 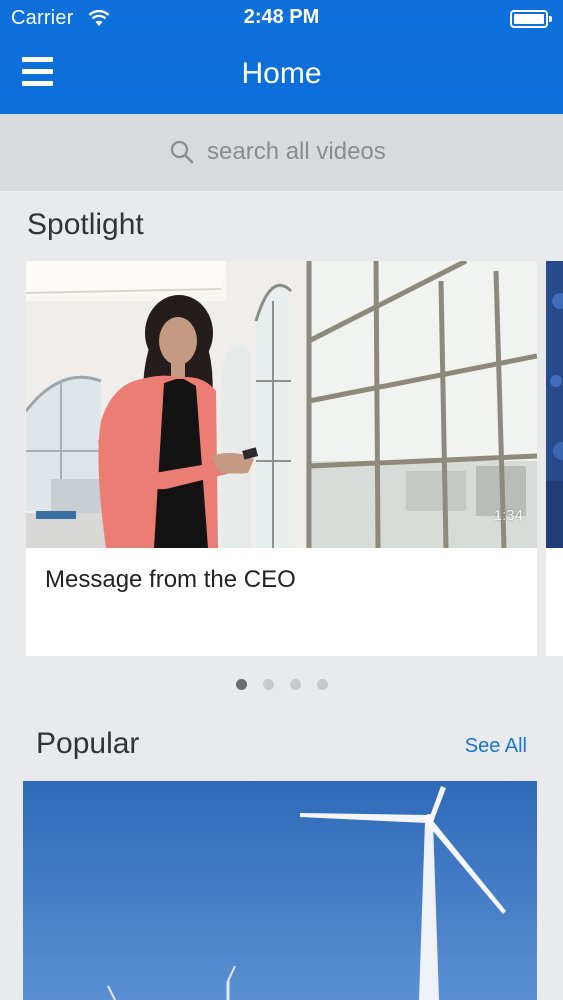 I want to click on battery-icon, so click(x=531, y=19).